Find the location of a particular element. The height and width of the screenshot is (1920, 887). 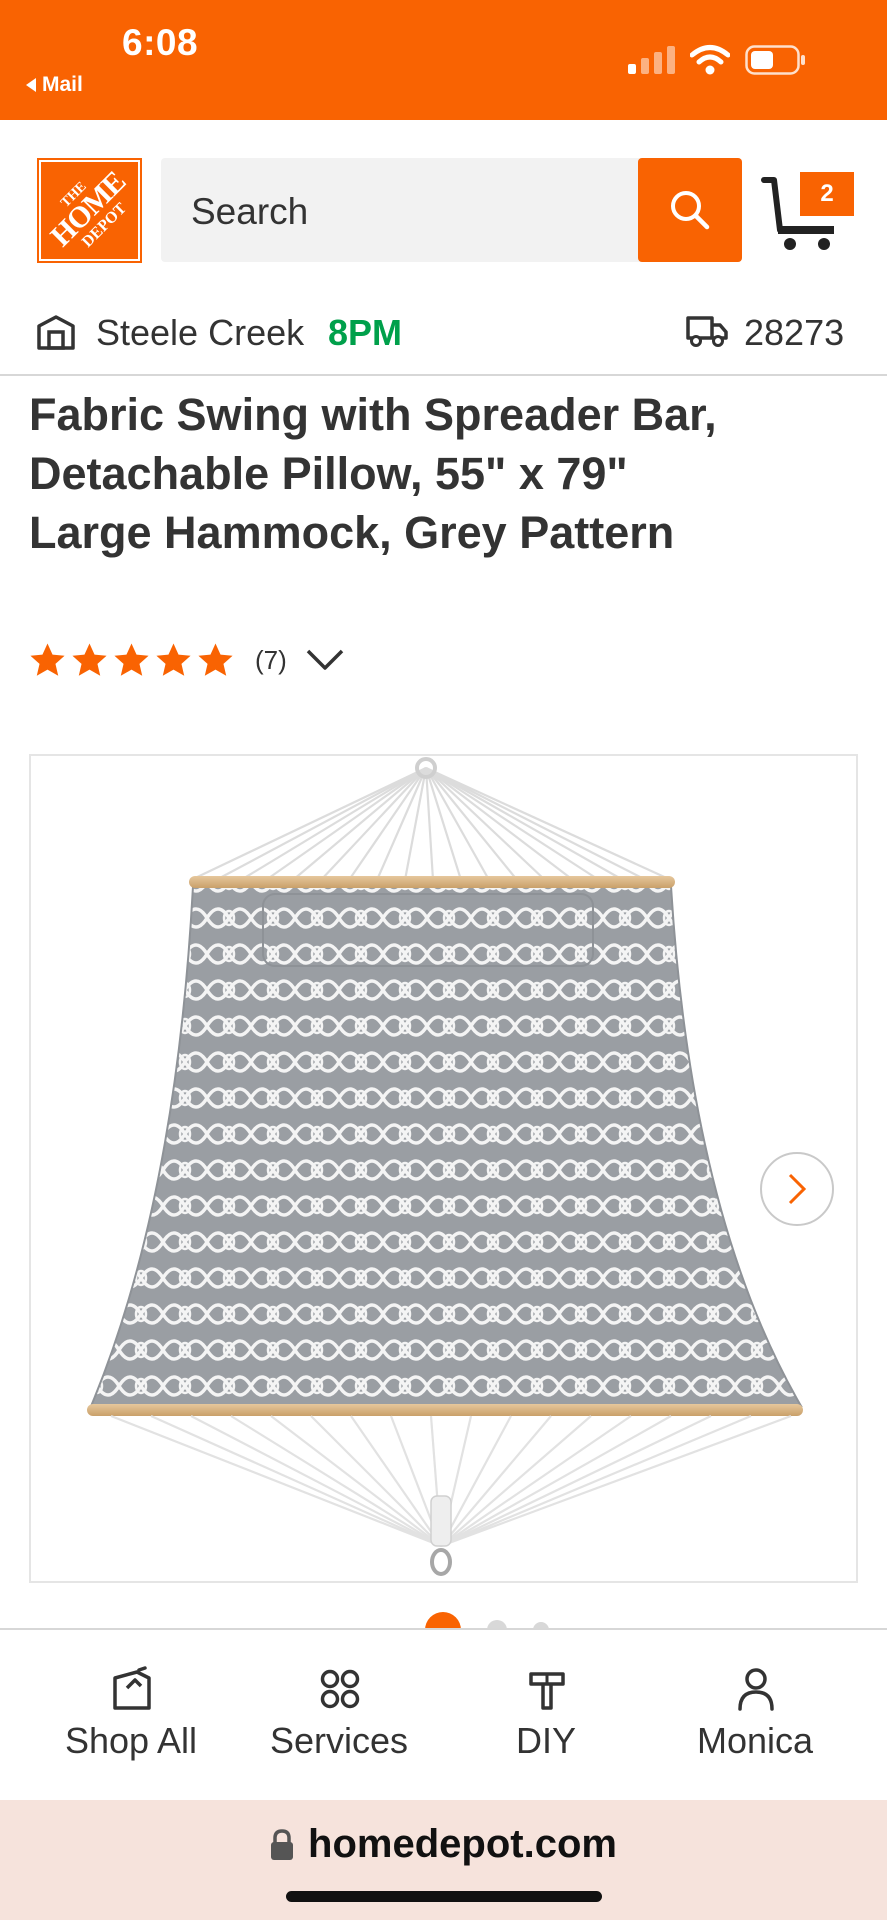

status-time: 6:08 is located at coordinates (160, 42).